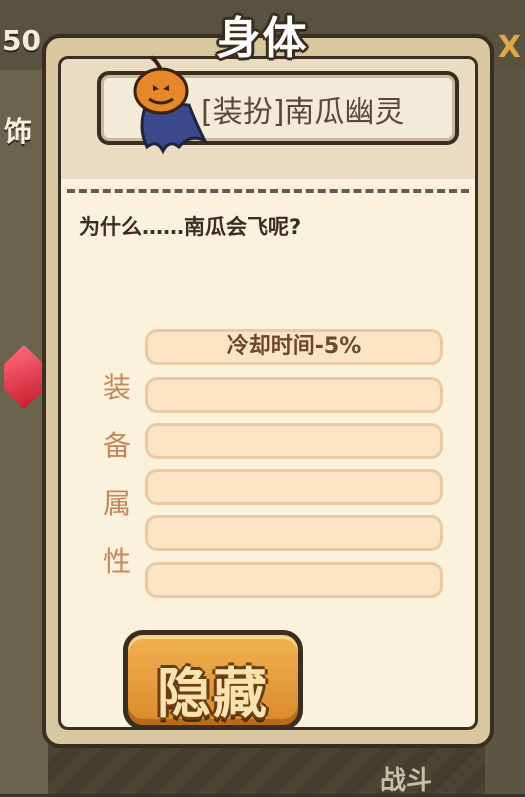 This screenshot has height=797, width=525. I want to click on item-description: 为什么……南瓜会飞呢?, so click(190, 227).